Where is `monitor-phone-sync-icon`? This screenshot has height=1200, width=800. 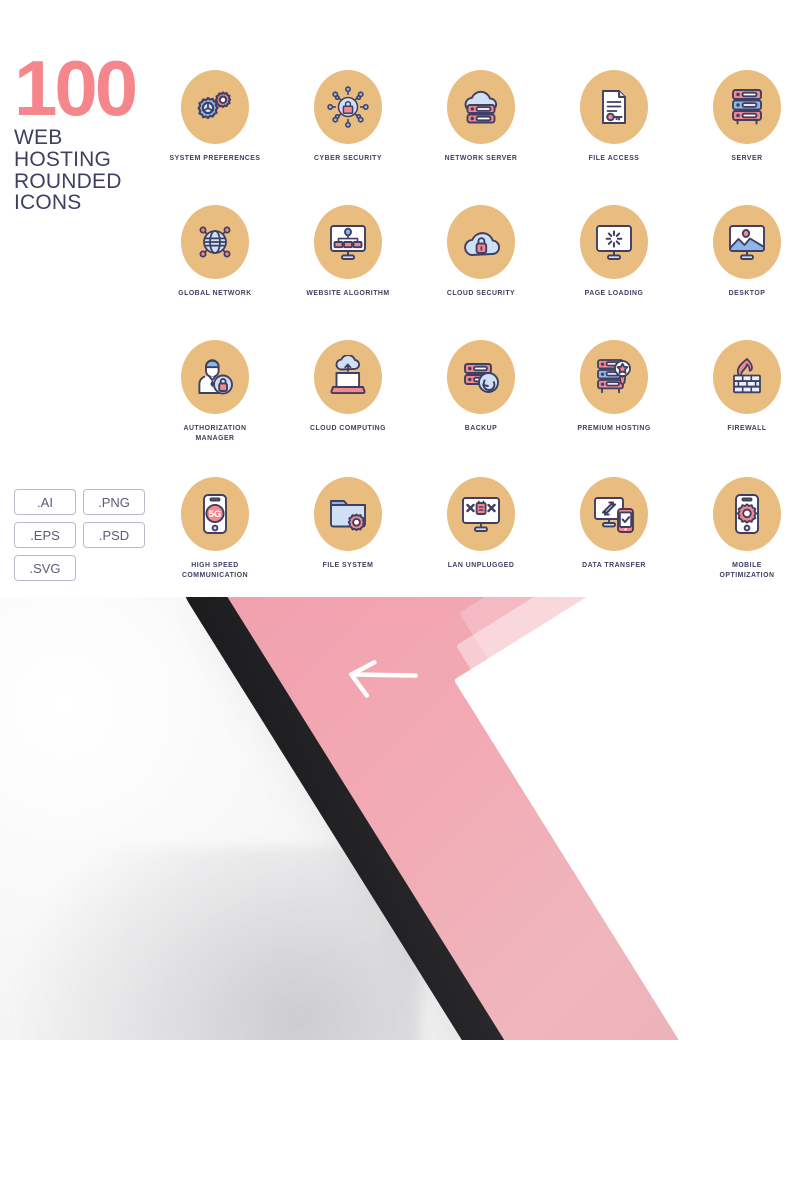 monitor-phone-sync-icon is located at coordinates (614, 514).